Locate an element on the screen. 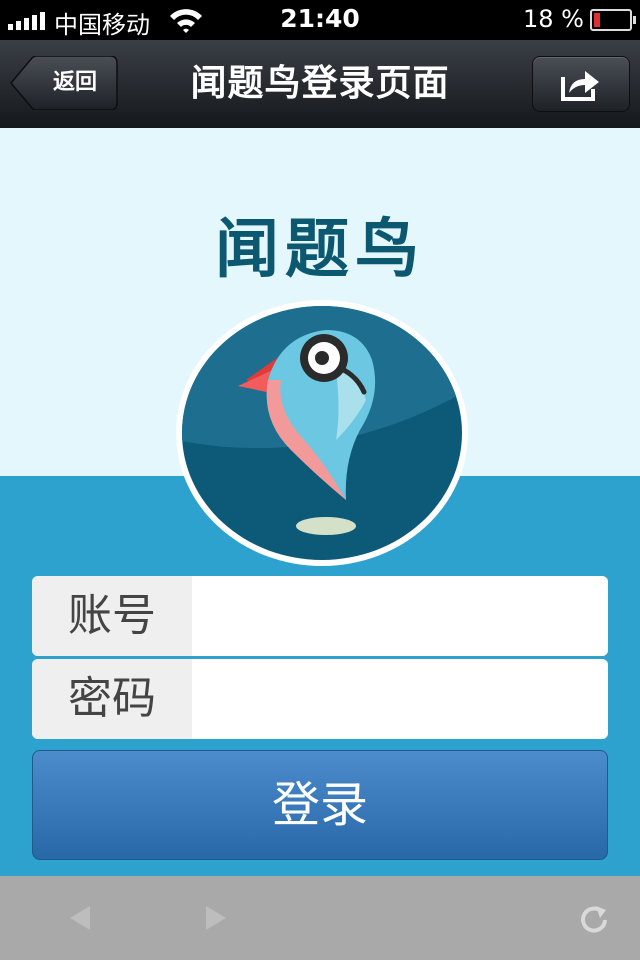  account-input is located at coordinates (400, 616).